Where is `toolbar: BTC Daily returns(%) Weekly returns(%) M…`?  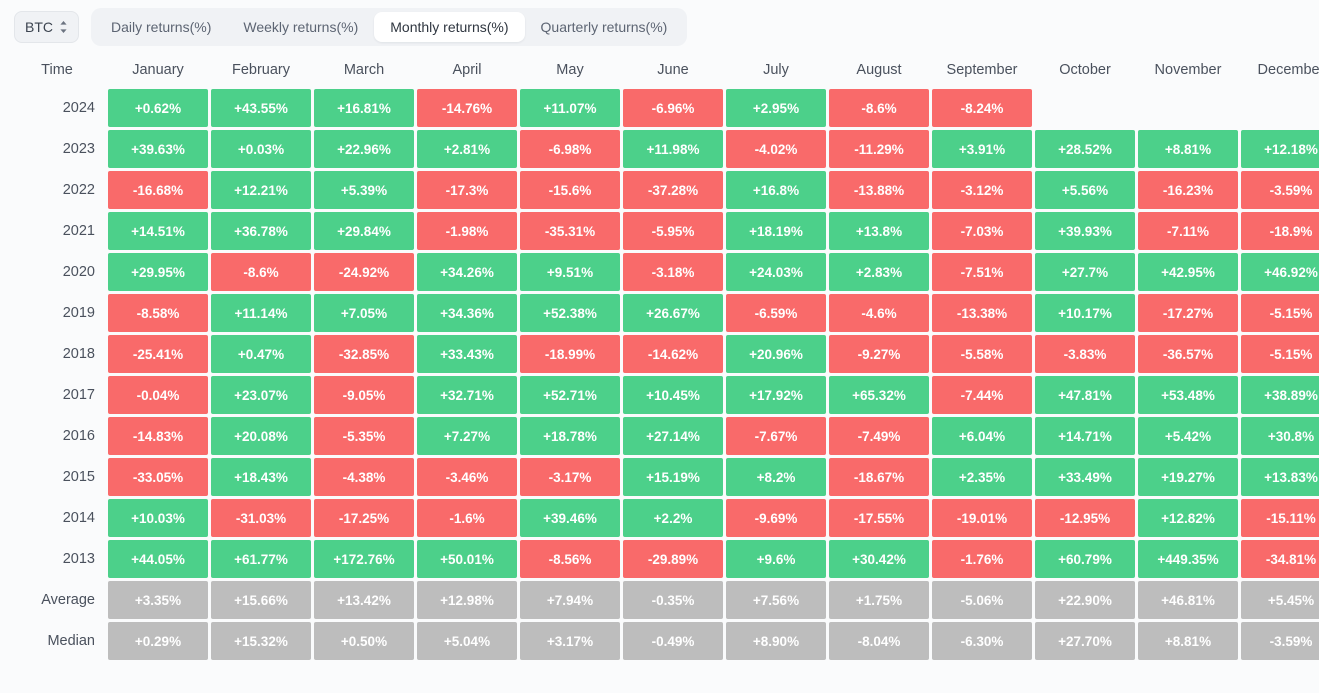 toolbar: BTC Daily returns(%) Weekly returns(%) M… is located at coordinates (659, 25).